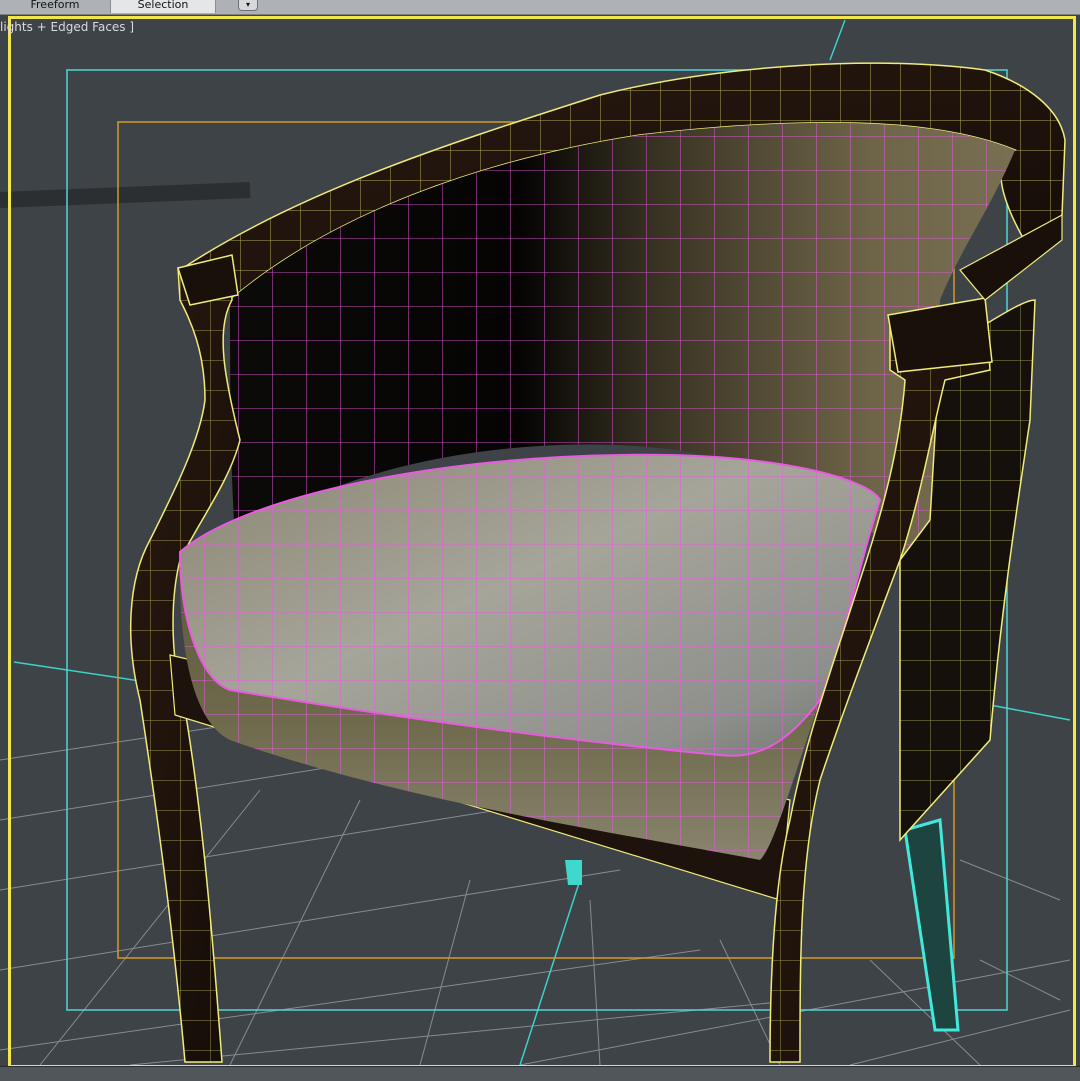 The height and width of the screenshot is (1081, 1080). I want to click on left-arm-cap, so click(208, 280).